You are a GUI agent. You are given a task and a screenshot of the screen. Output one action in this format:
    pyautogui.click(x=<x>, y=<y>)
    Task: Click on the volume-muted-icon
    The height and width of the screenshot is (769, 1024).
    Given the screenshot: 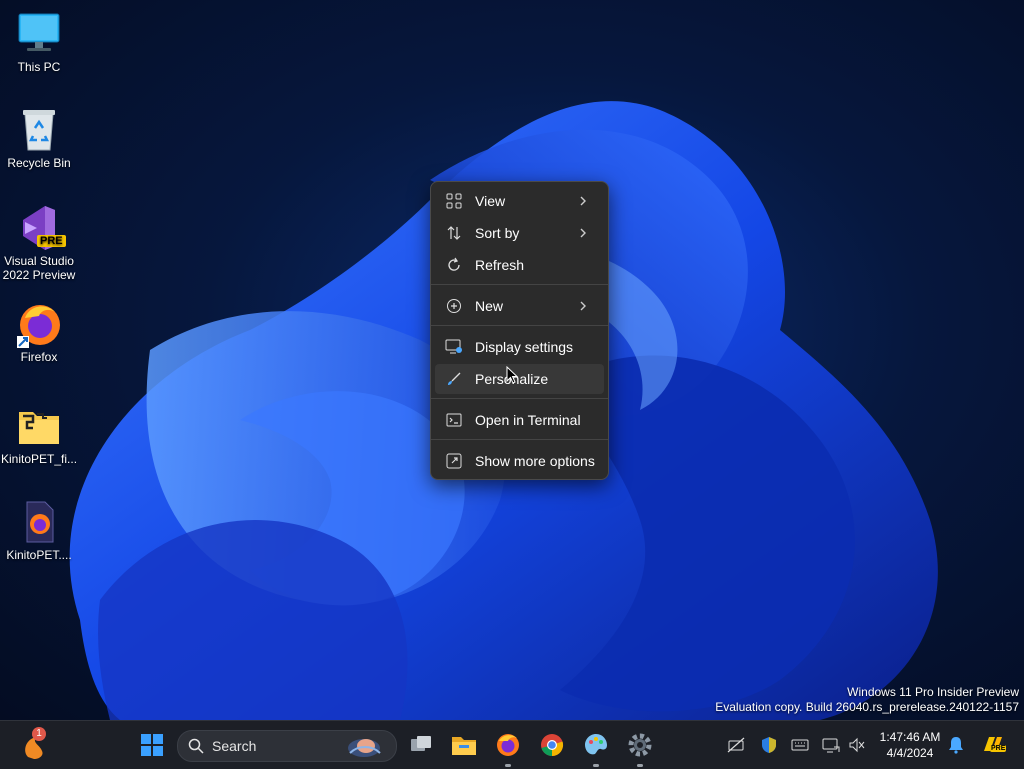 What is the action you would take?
    pyautogui.click(x=857, y=745)
    